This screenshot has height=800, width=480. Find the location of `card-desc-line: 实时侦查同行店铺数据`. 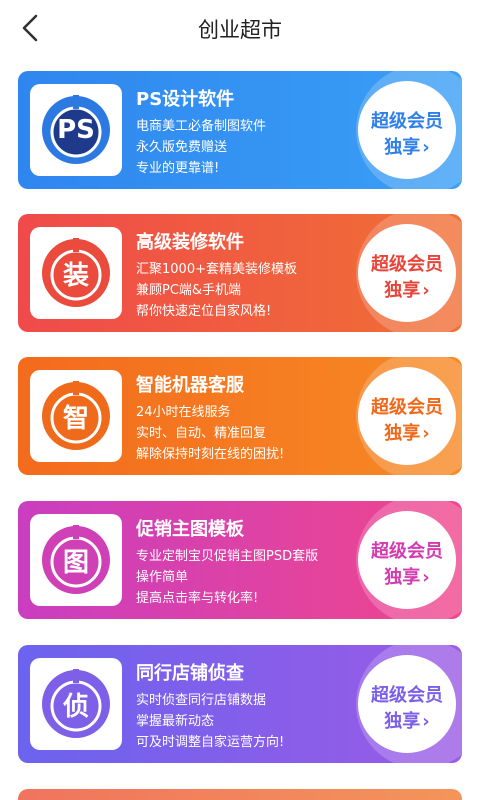

card-desc-line: 实时侦查同行店铺数据 is located at coordinates (201, 700).